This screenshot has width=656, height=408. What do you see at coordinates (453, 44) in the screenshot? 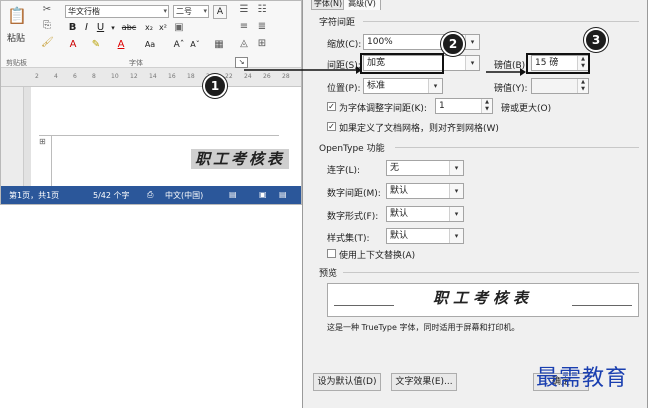
I see `callout-2: 2` at bounding box center [453, 44].